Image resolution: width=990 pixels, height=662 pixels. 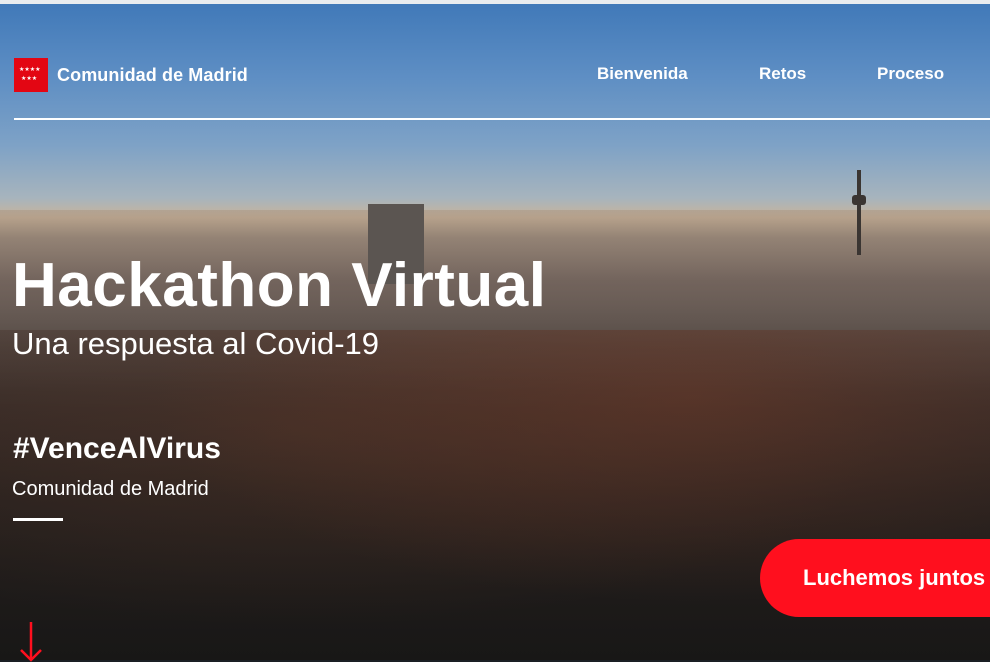 I want to click on nav-proceso: Proceso, so click(x=910, y=74).